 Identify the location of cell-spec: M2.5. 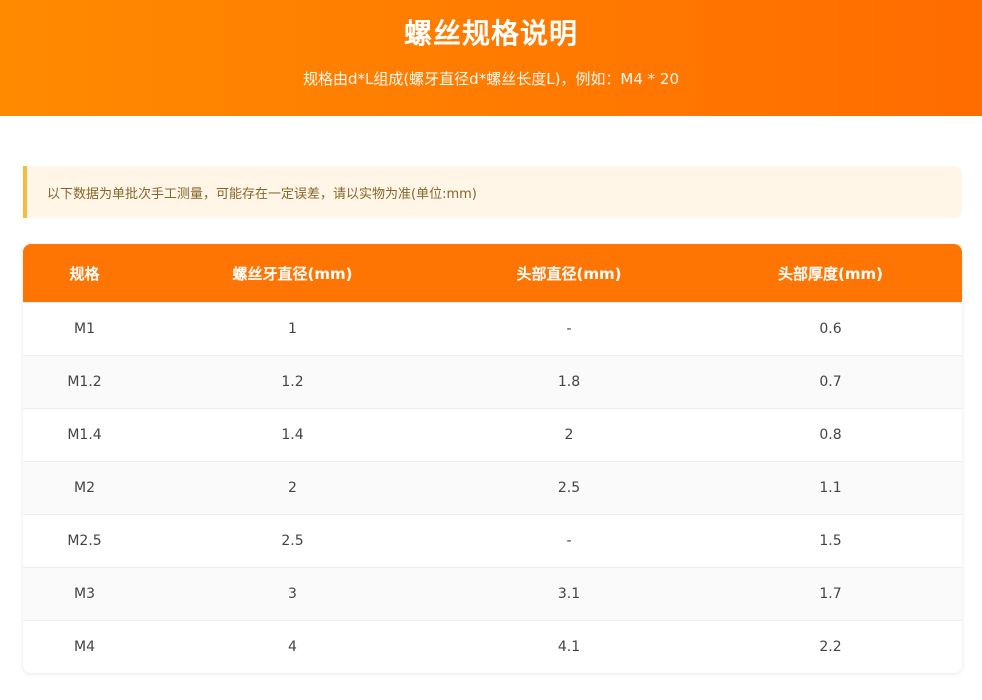
(84, 541).